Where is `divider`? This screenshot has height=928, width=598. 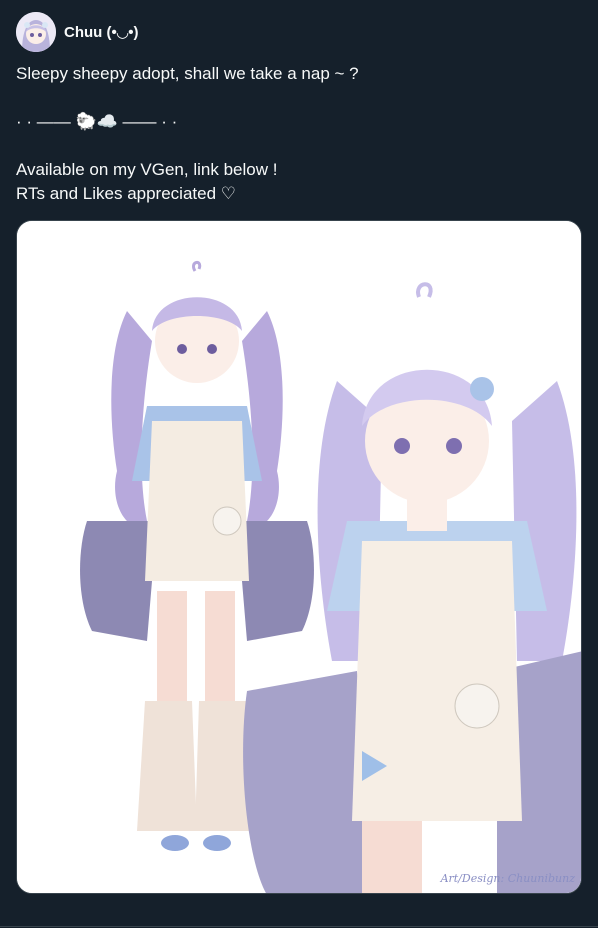
divider is located at coordinates (299, 926).